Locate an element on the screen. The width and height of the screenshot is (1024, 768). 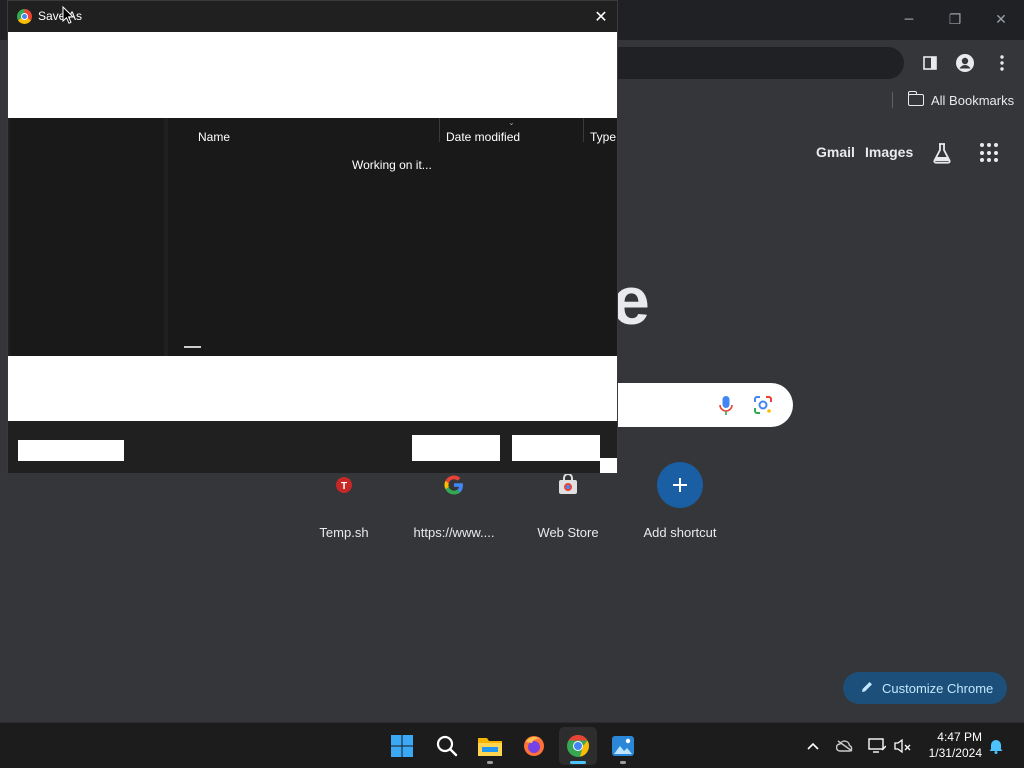
notification-bell-icon is located at coordinates (996, 746).